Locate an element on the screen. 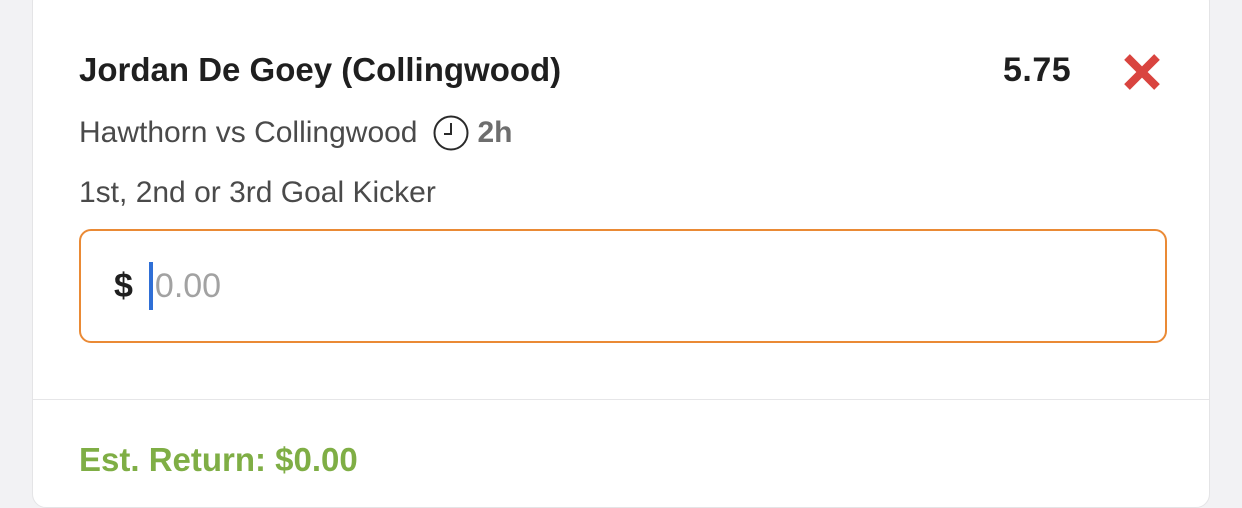  selection-title: Jordan De Goey (Collingwood) is located at coordinates (320, 69).